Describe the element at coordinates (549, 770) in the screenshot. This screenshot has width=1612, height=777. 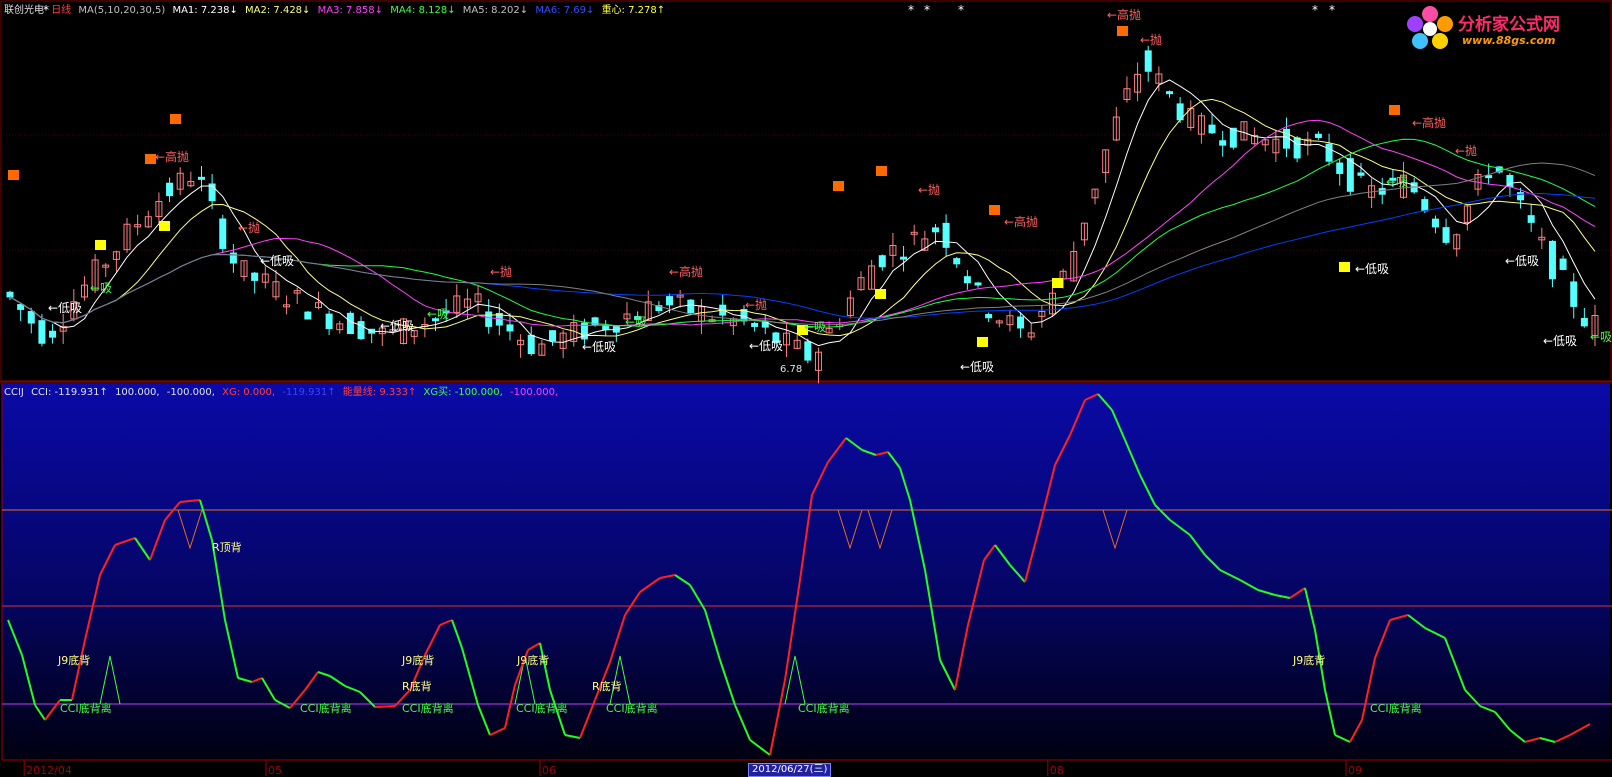
I see `date-label: 06` at that location.